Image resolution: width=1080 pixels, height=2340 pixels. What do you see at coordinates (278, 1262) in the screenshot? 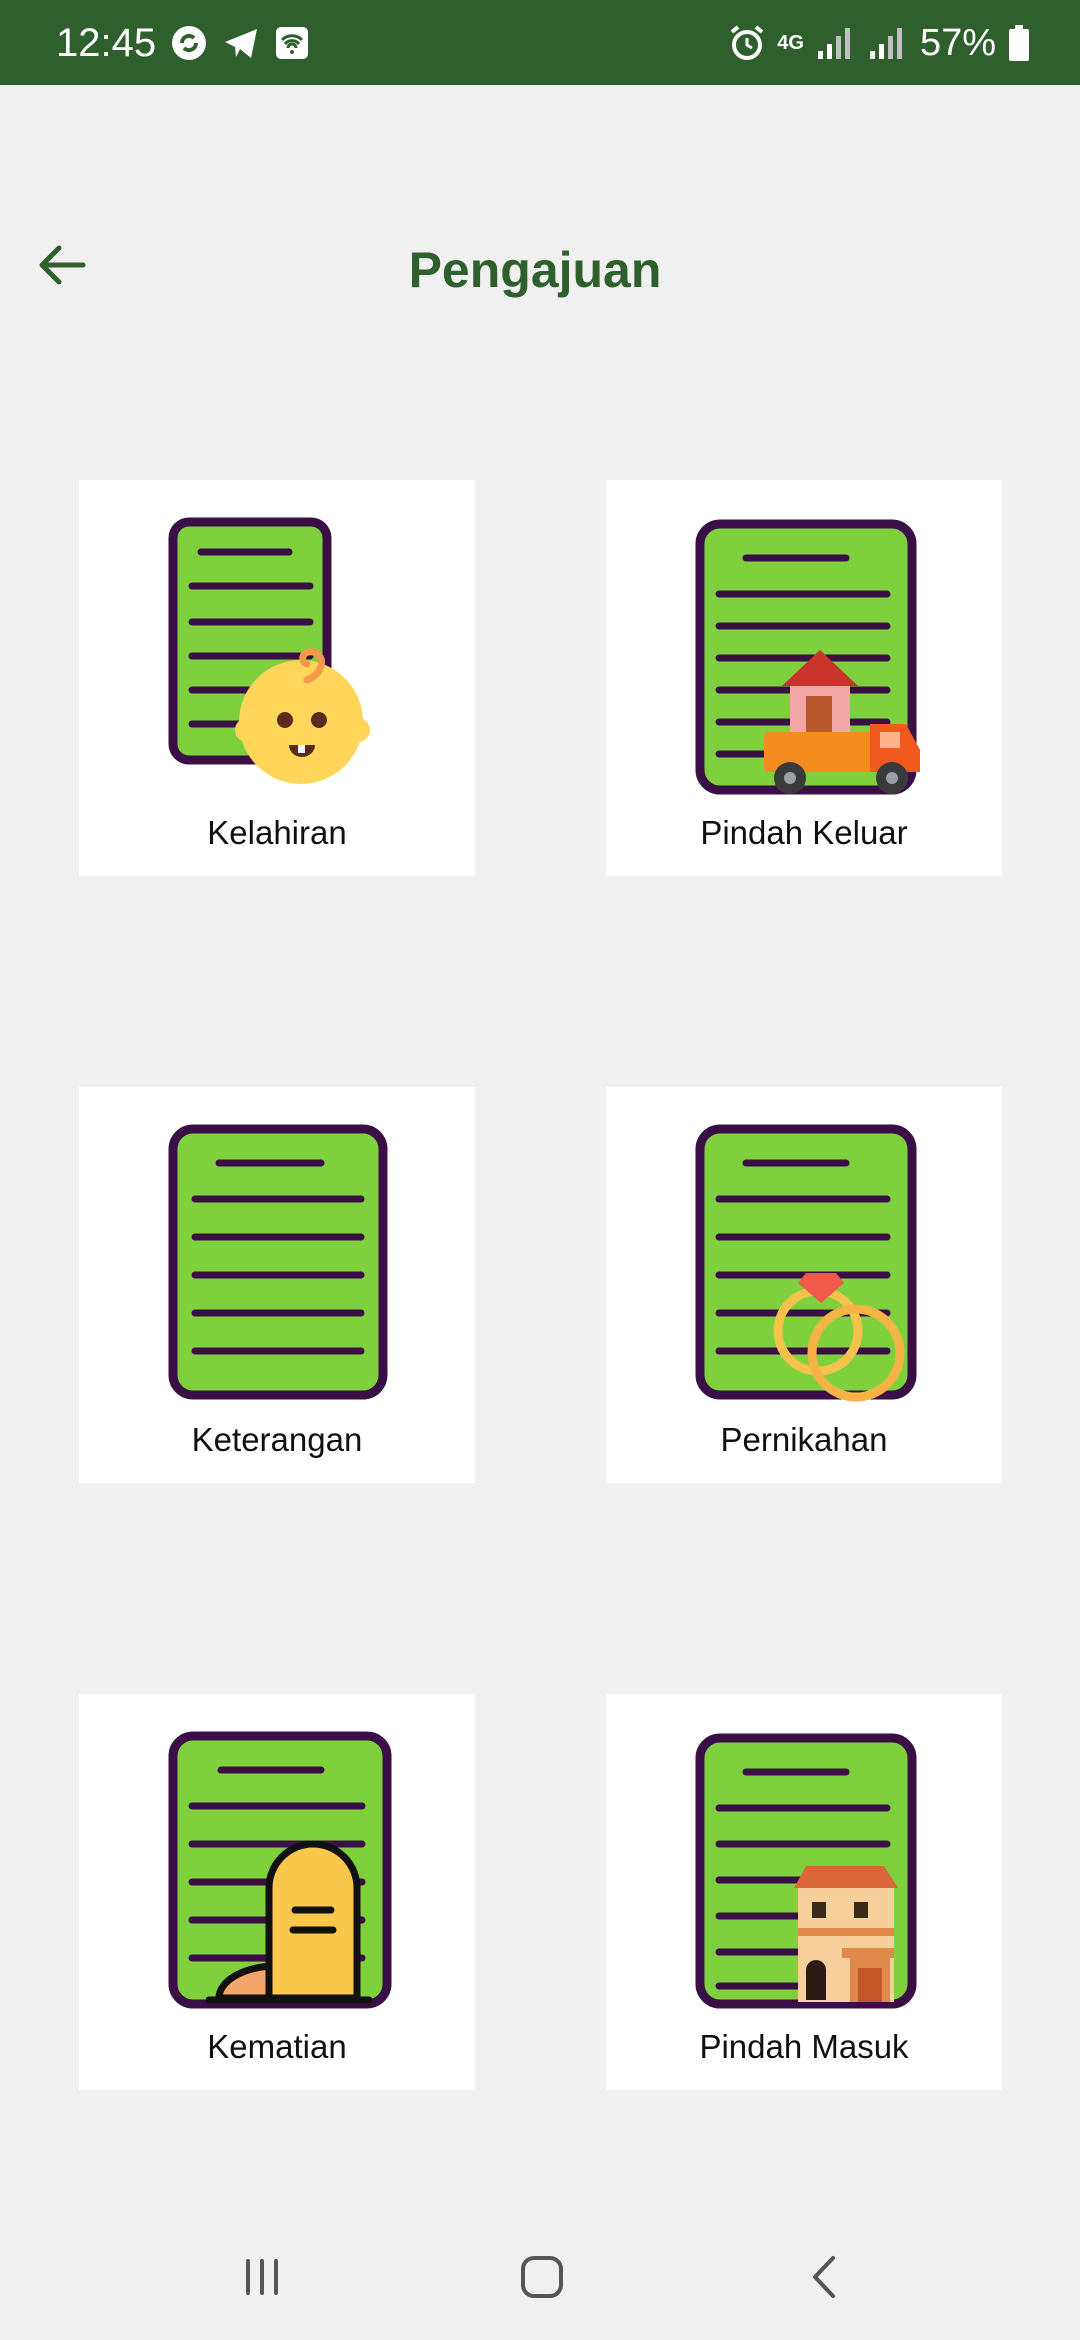
I see `document-icon` at bounding box center [278, 1262].